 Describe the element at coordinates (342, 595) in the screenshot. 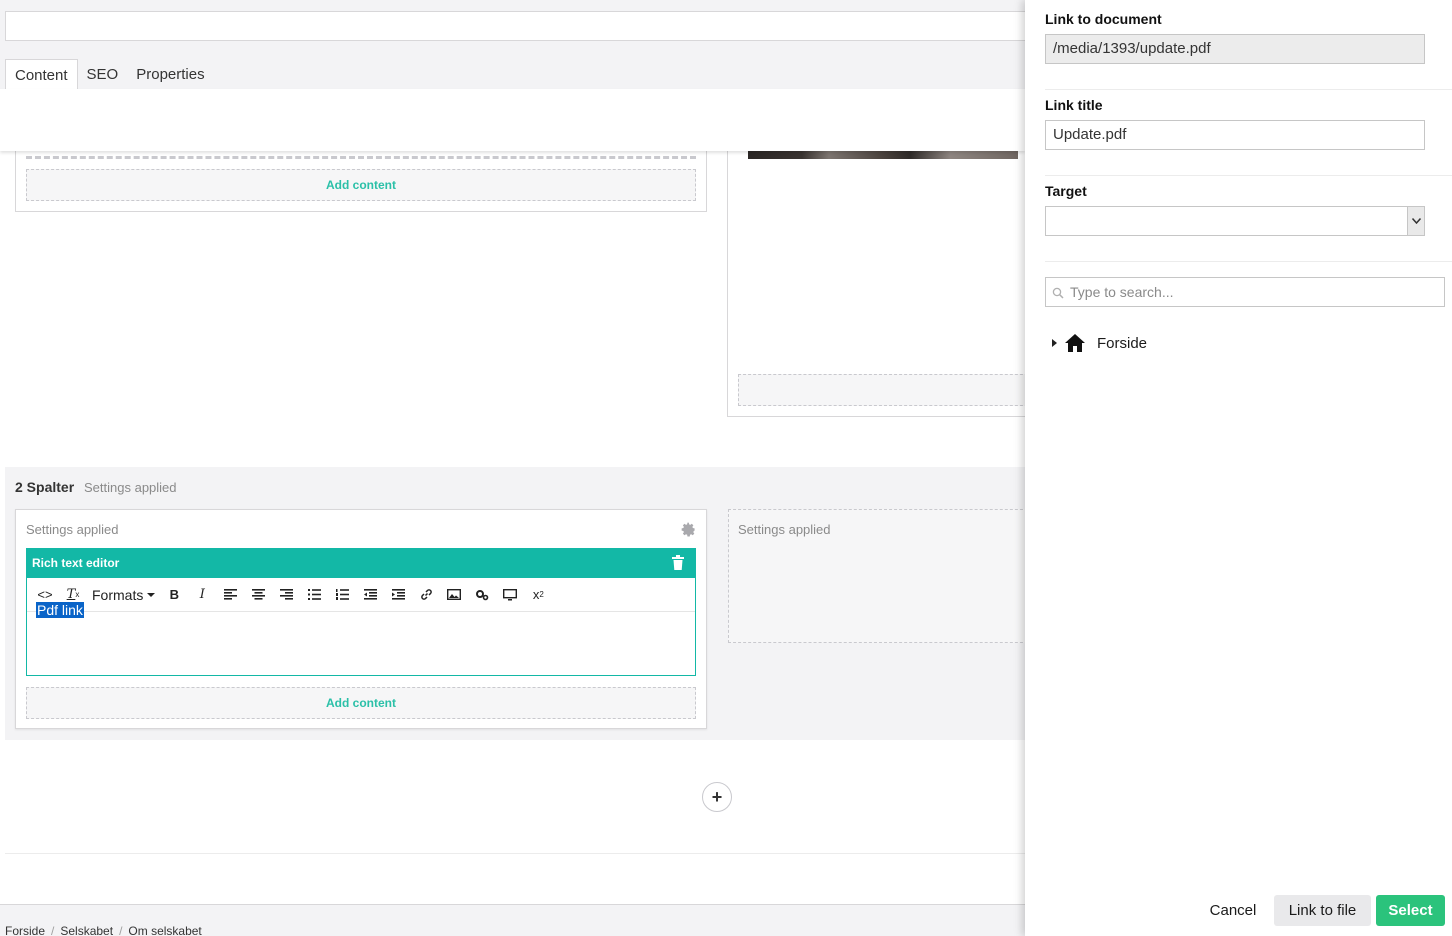

I see `numbered-list-icon` at that location.